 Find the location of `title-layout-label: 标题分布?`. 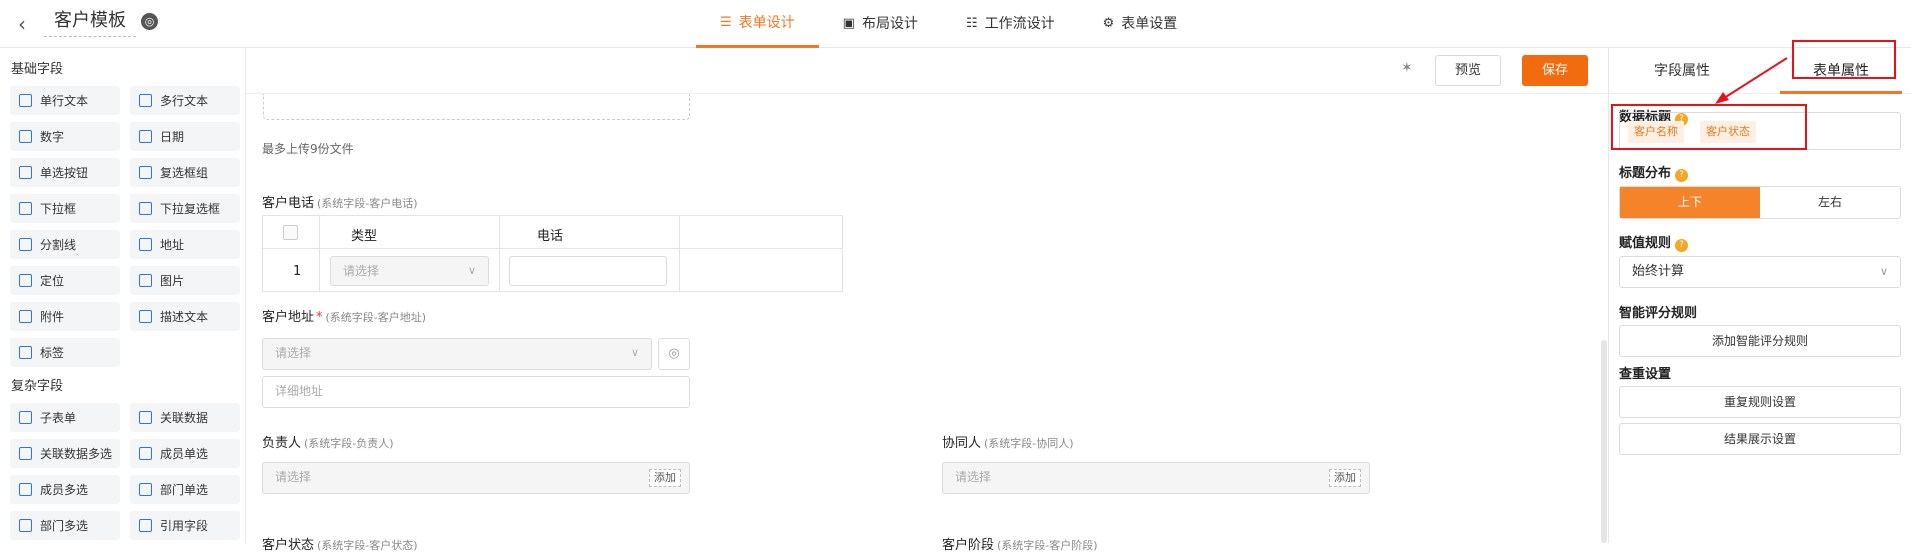

title-layout-label: 标题分布? is located at coordinates (1654, 172).